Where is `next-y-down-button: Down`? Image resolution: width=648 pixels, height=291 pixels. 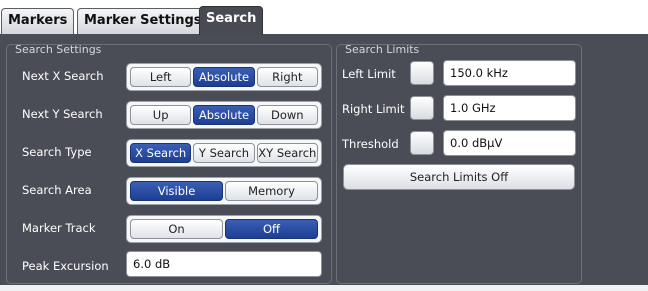
next-y-down-button: Down is located at coordinates (287, 115).